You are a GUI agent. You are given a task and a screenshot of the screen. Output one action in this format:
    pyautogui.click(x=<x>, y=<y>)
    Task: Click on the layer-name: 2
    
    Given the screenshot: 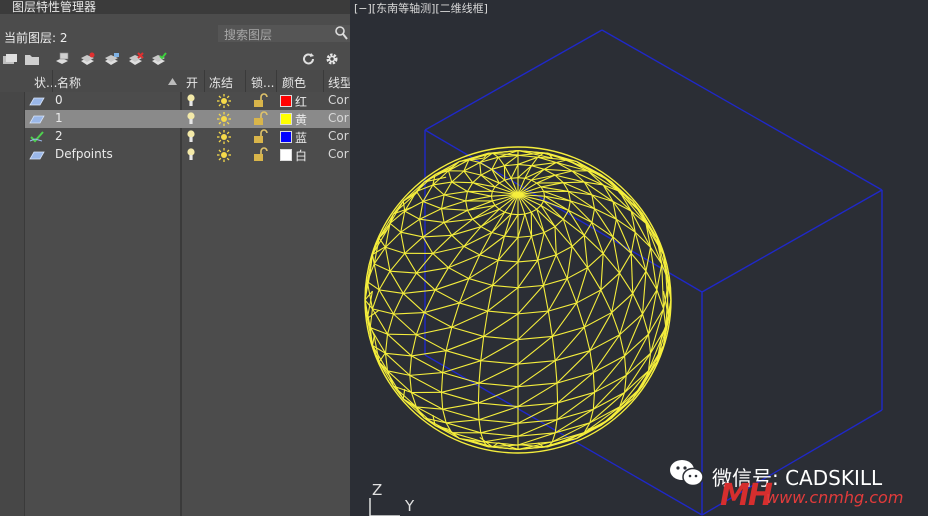 What is the action you would take?
    pyautogui.click(x=59, y=136)
    